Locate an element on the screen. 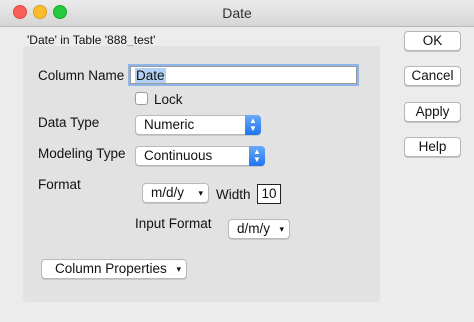 This screenshot has height=322, width=474. lock-checkbox is located at coordinates (141, 98).